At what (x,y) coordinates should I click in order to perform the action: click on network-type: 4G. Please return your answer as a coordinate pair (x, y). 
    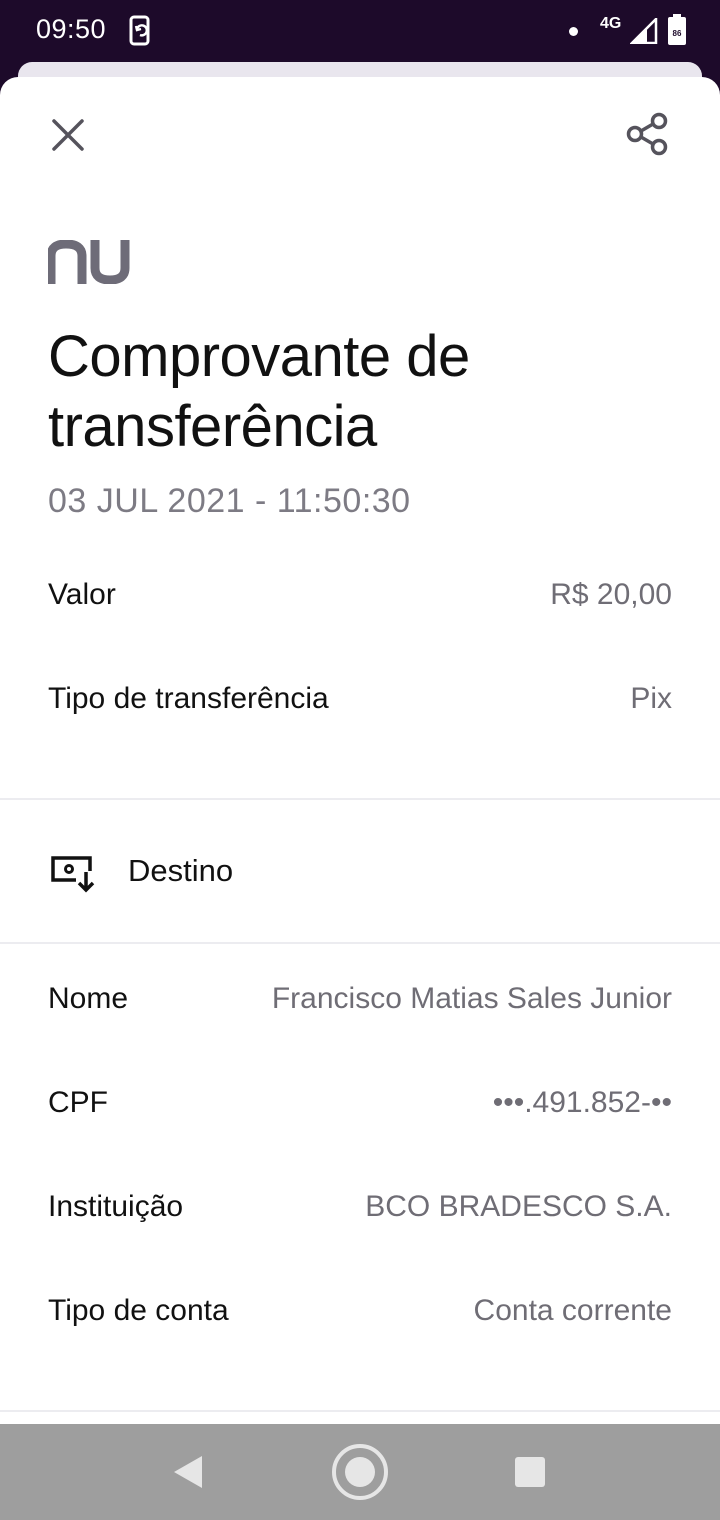
    Looking at the image, I should click on (611, 23).